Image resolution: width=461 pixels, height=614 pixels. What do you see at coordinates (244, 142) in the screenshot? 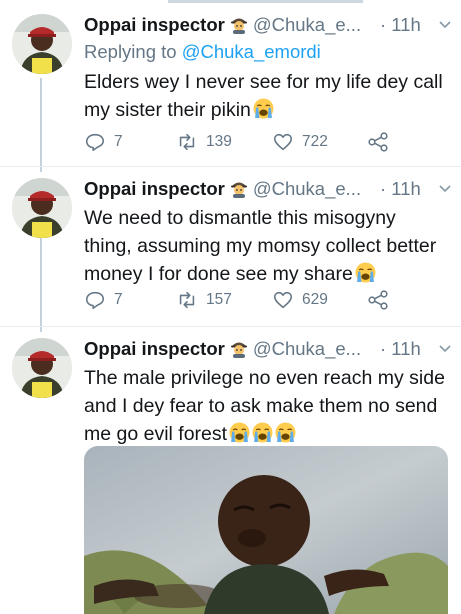
I see `tweet-actions: 7 139 722` at bounding box center [244, 142].